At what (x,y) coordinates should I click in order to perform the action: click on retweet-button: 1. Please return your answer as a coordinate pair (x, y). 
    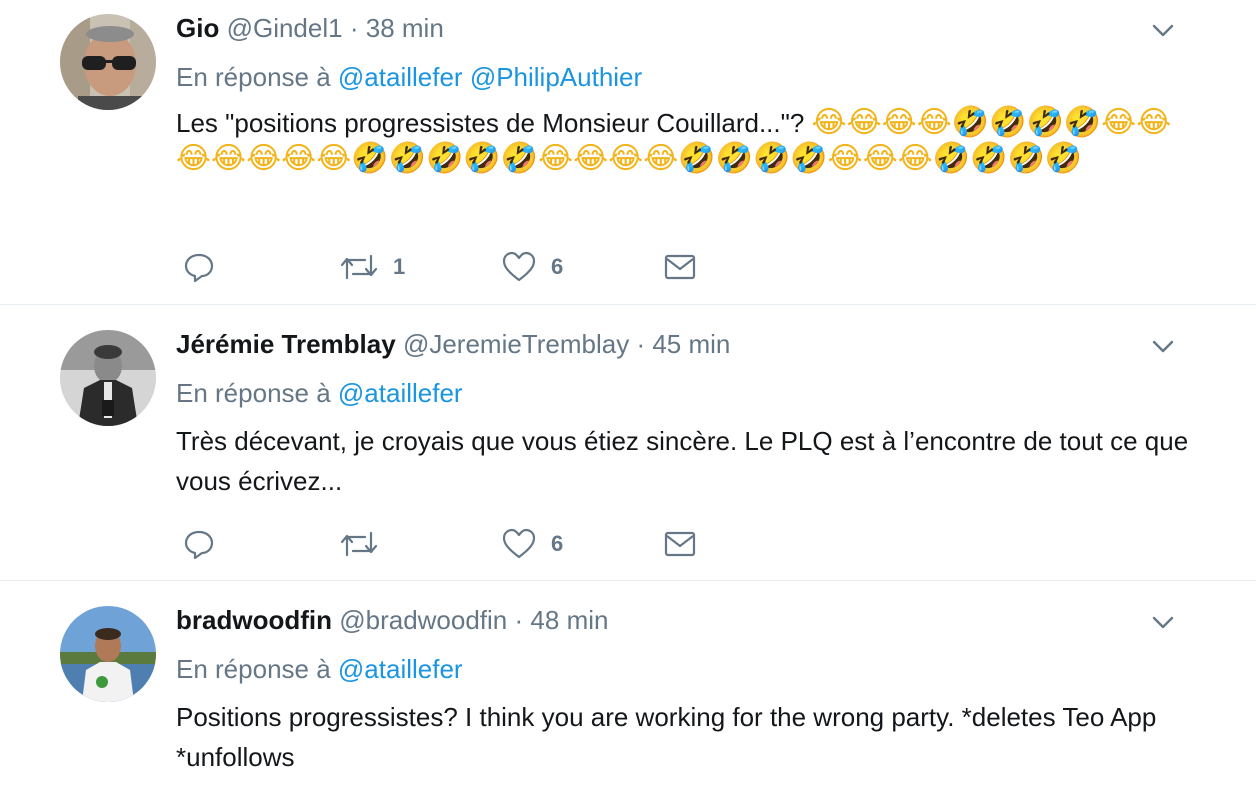
    Looking at the image, I should click on (372, 267).